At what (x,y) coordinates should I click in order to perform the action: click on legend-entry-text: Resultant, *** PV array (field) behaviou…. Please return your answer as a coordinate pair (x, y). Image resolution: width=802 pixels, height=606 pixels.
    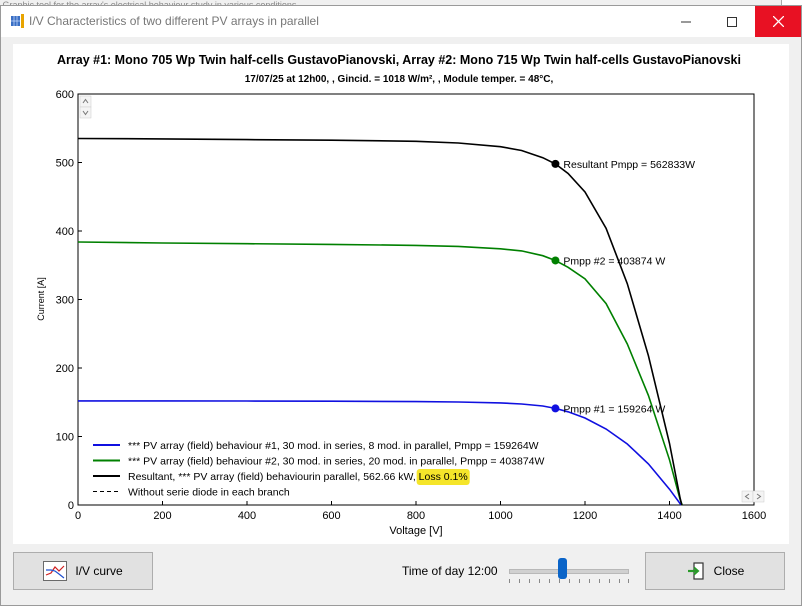
    Looking at the image, I should click on (273, 477).